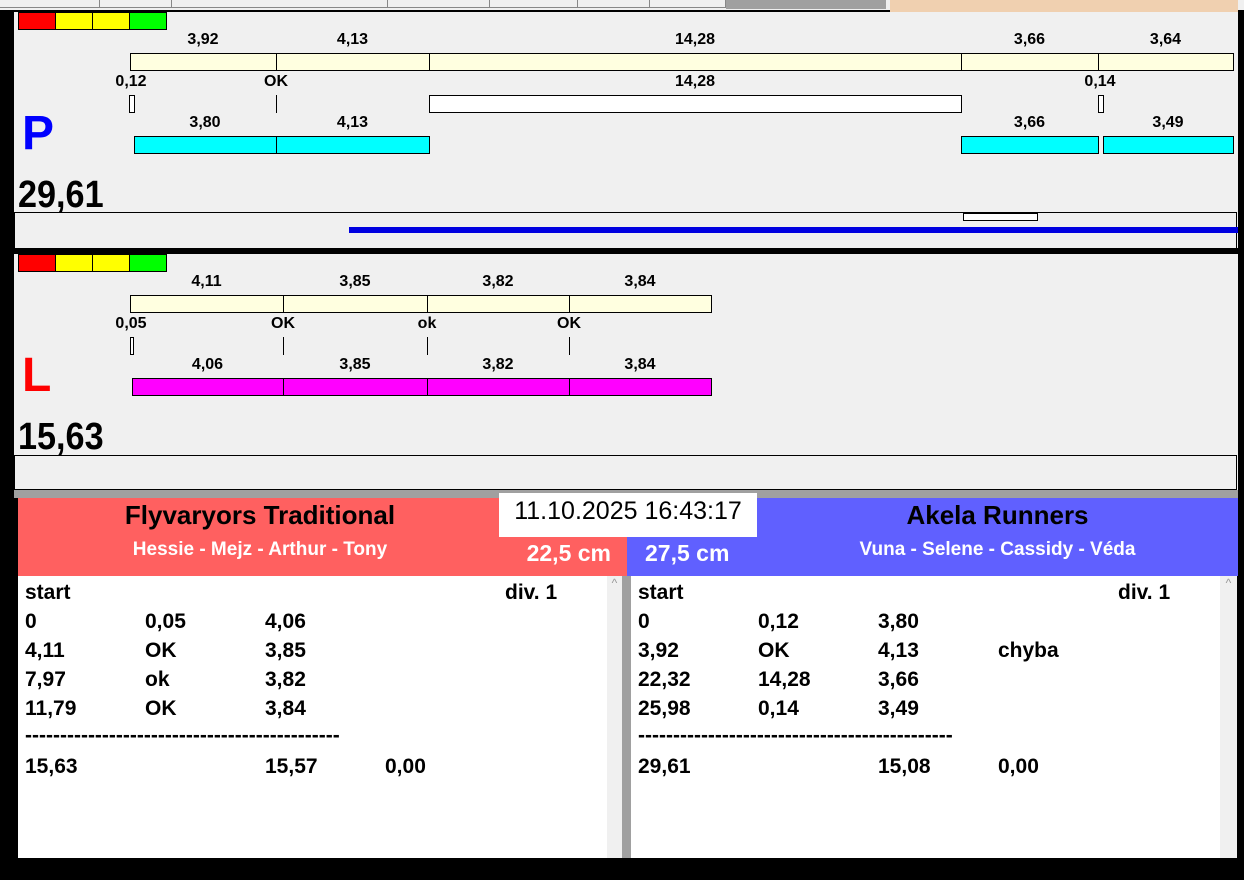 This screenshot has width=1244, height=880. Describe the element at coordinates (664, 708) in the screenshot. I see `list-cell: 25,98` at that location.